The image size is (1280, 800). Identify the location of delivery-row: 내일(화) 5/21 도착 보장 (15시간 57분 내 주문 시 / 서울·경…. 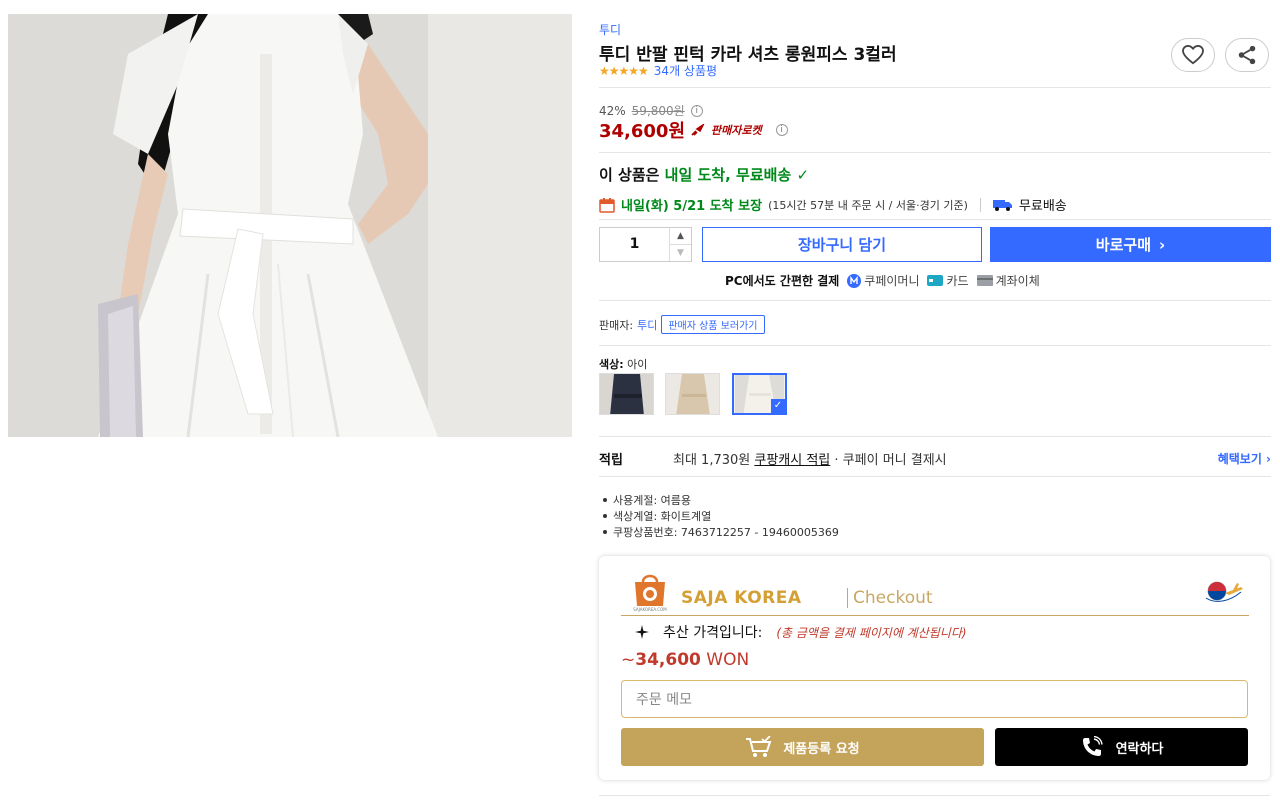
(833, 204).